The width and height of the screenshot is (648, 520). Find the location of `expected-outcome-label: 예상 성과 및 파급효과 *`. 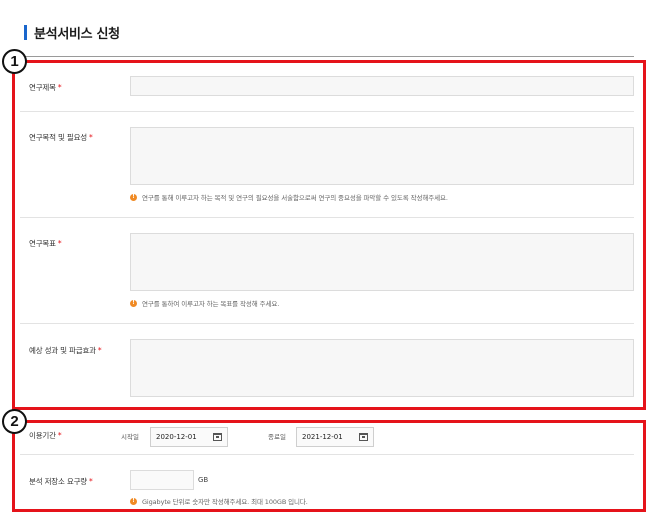

expected-outcome-label: 예상 성과 및 파급효과 * is located at coordinates (65, 350).